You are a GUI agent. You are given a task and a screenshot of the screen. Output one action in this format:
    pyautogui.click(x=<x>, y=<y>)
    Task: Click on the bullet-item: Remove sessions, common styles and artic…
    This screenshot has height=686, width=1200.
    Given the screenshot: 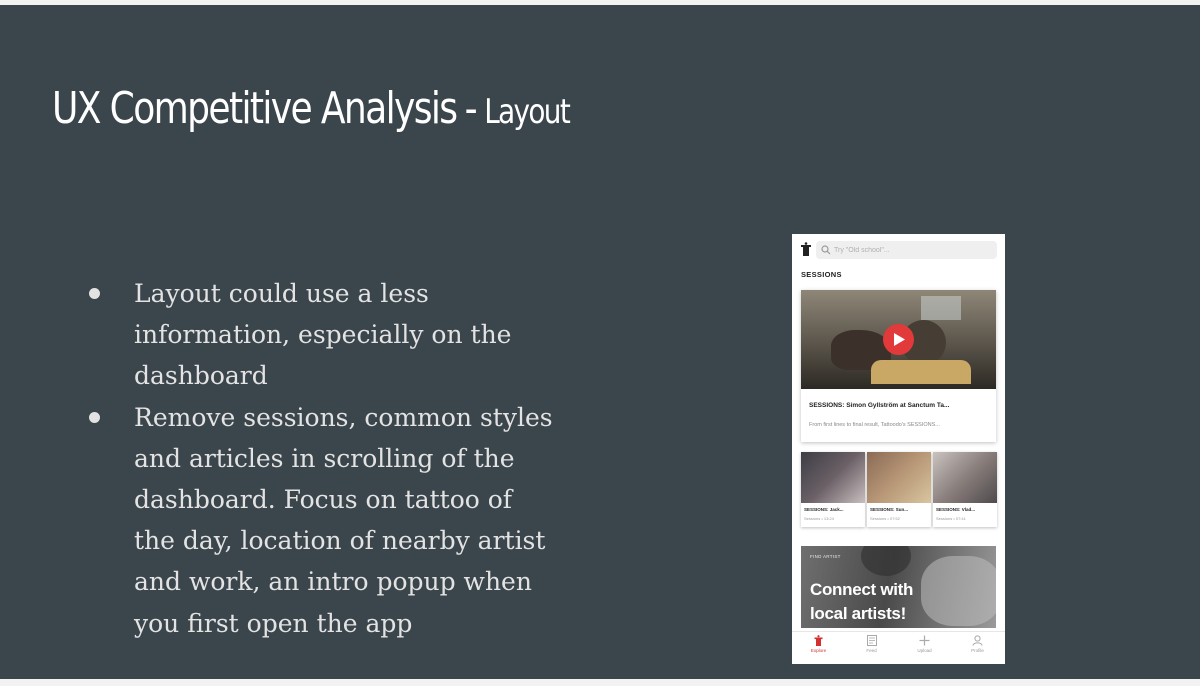 What is the action you would take?
    pyautogui.click(x=319, y=520)
    